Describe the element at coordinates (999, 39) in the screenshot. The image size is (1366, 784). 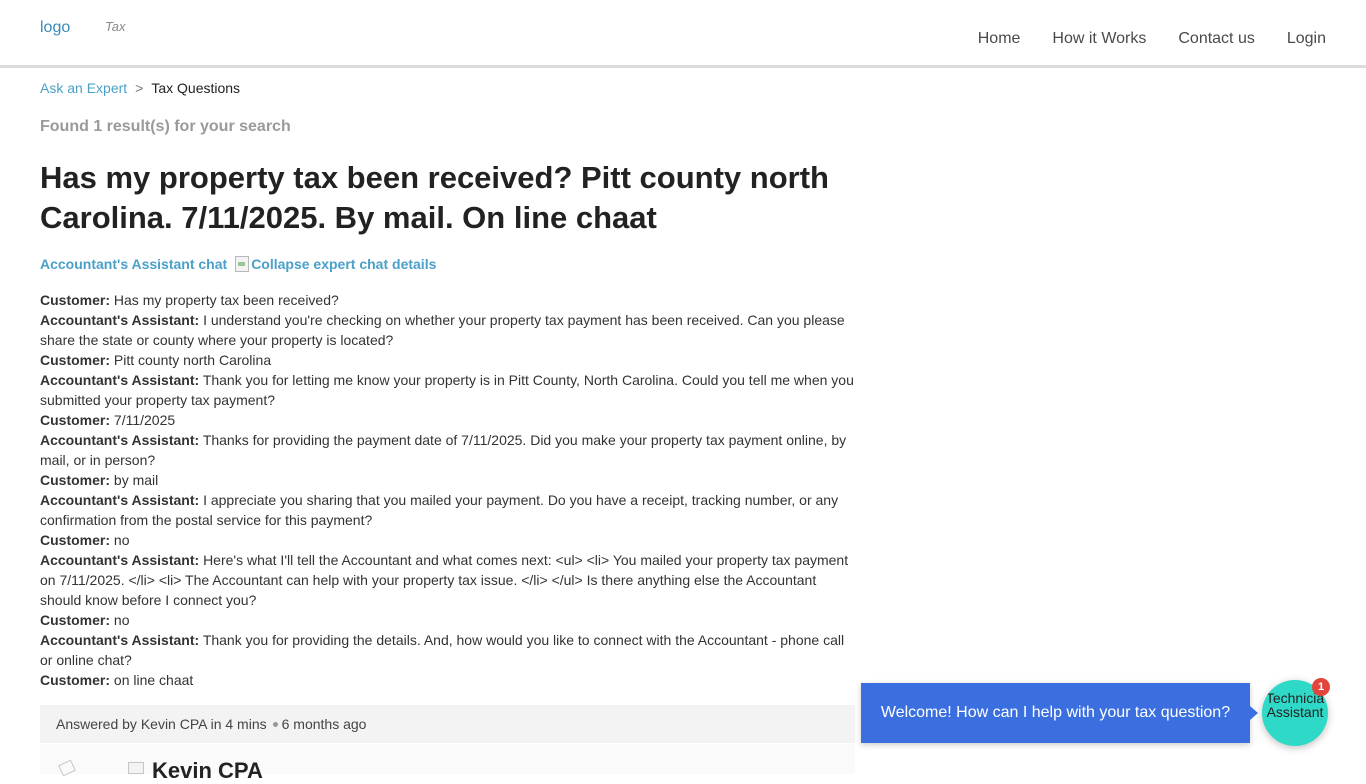
I see `nav-home: Home` at that location.